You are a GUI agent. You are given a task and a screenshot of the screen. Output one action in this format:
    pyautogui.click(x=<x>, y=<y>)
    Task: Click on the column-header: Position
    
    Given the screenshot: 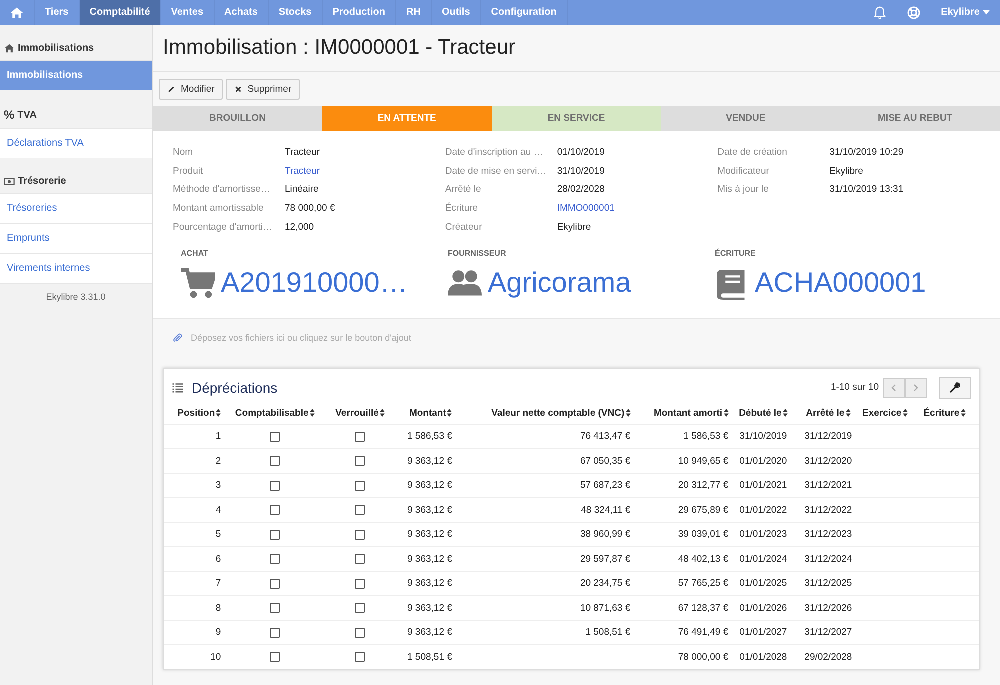 What is the action you would take?
    pyautogui.click(x=200, y=413)
    